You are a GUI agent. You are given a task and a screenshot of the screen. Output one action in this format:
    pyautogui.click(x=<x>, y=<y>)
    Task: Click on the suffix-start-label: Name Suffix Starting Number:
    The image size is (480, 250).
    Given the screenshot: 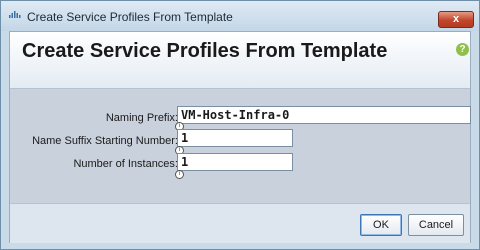 What is the action you would take?
    pyautogui.click(x=105, y=141)
    